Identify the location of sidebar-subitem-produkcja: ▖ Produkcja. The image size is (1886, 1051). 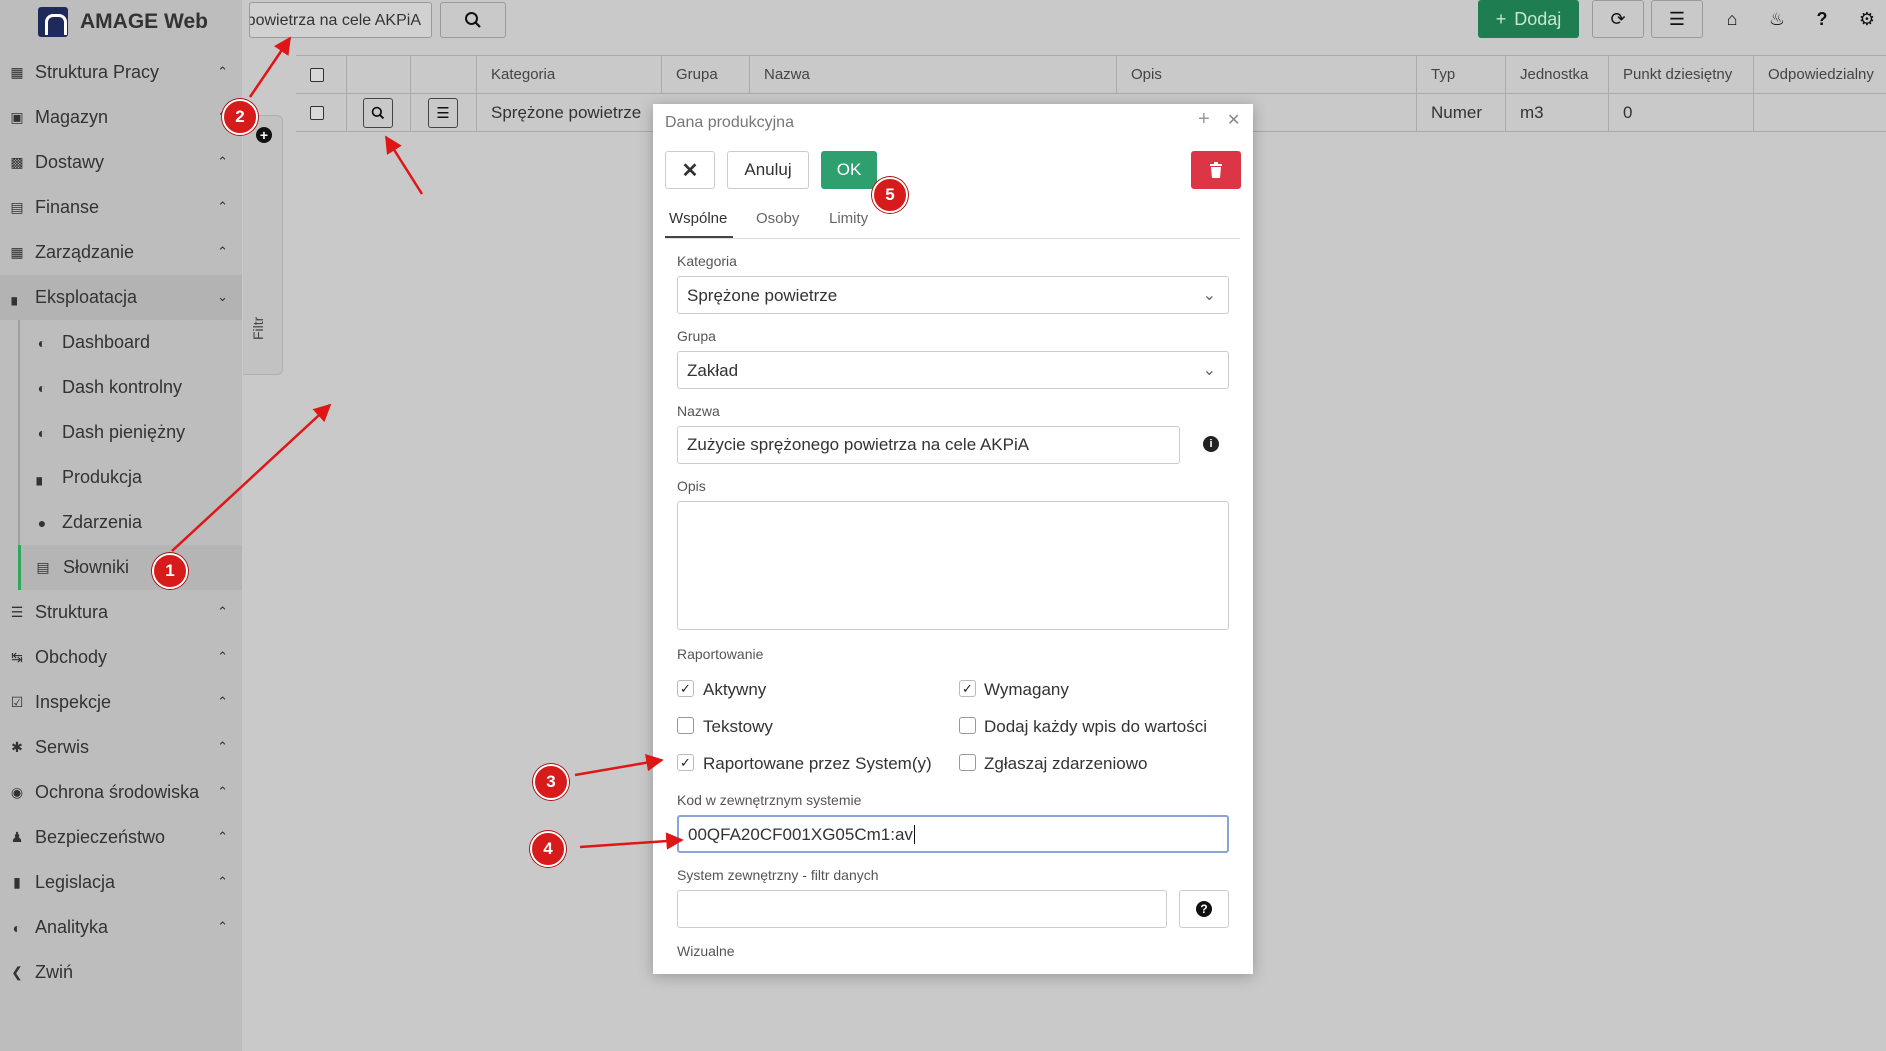
(130, 477).